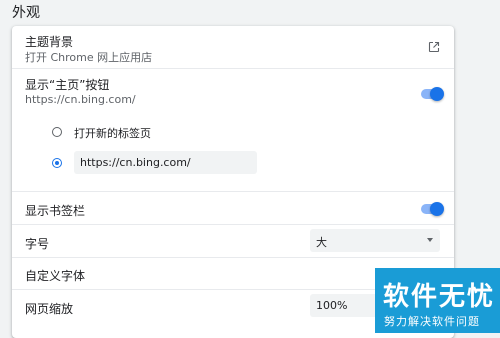 This screenshot has height=338, width=500. What do you see at coordinates (49, 309) in the screenshot?
I see `page-zoom-label: 网页缩放` at bounding box center [49, 309].